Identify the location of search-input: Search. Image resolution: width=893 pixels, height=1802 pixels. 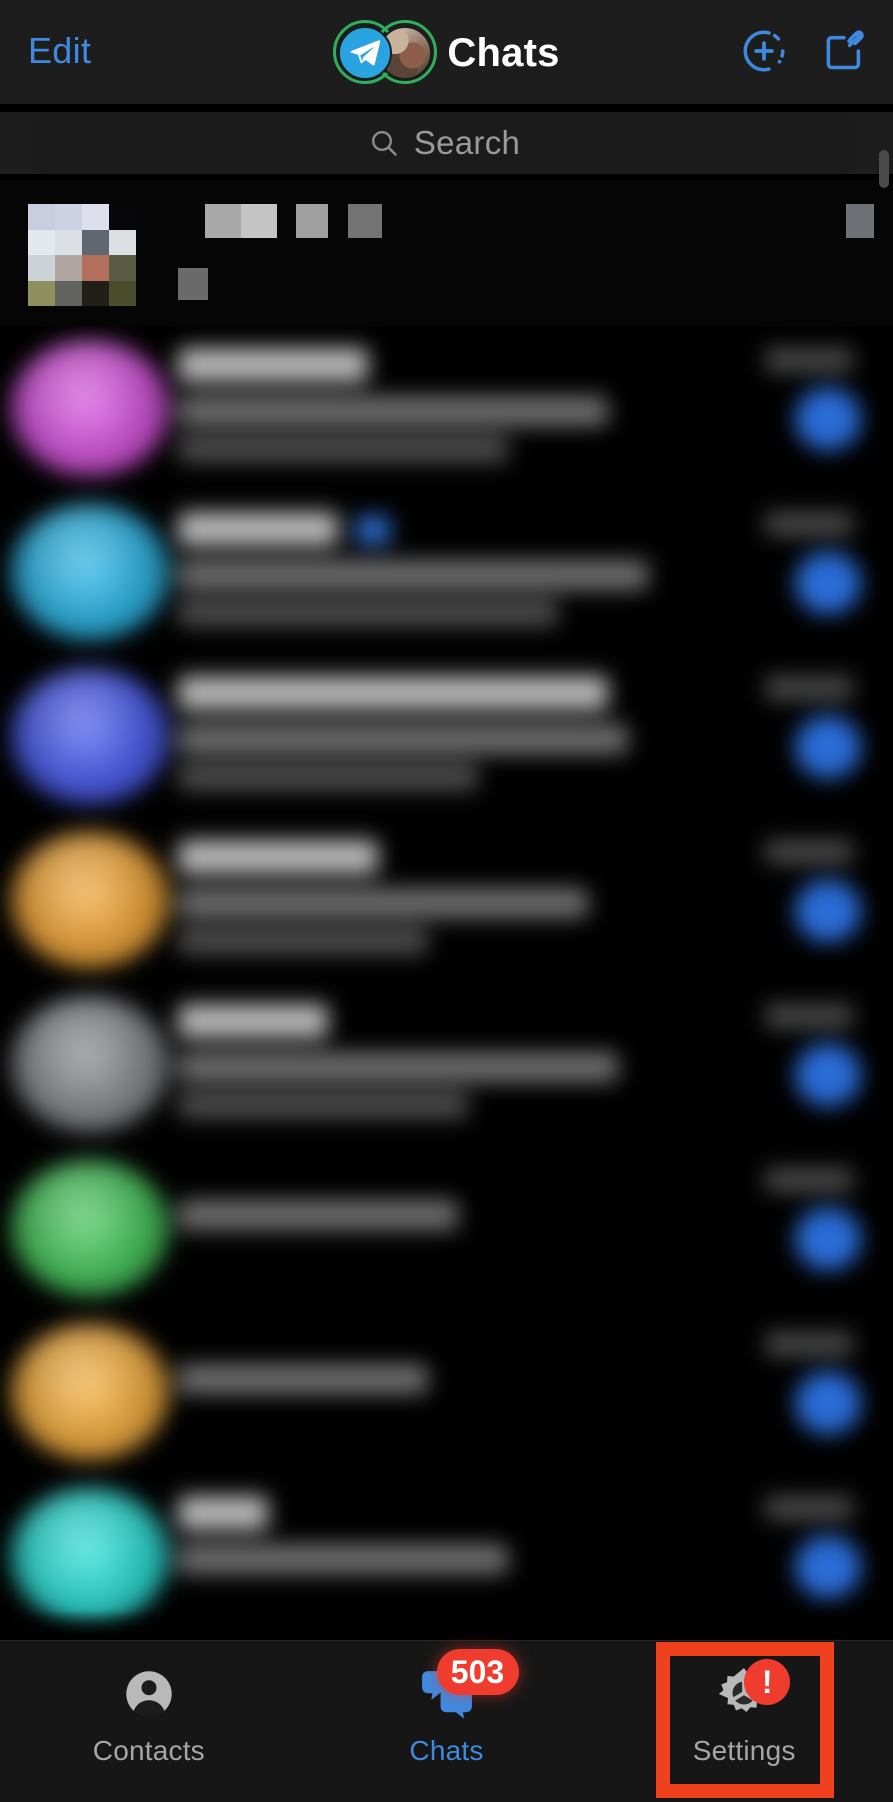
(444, 143).